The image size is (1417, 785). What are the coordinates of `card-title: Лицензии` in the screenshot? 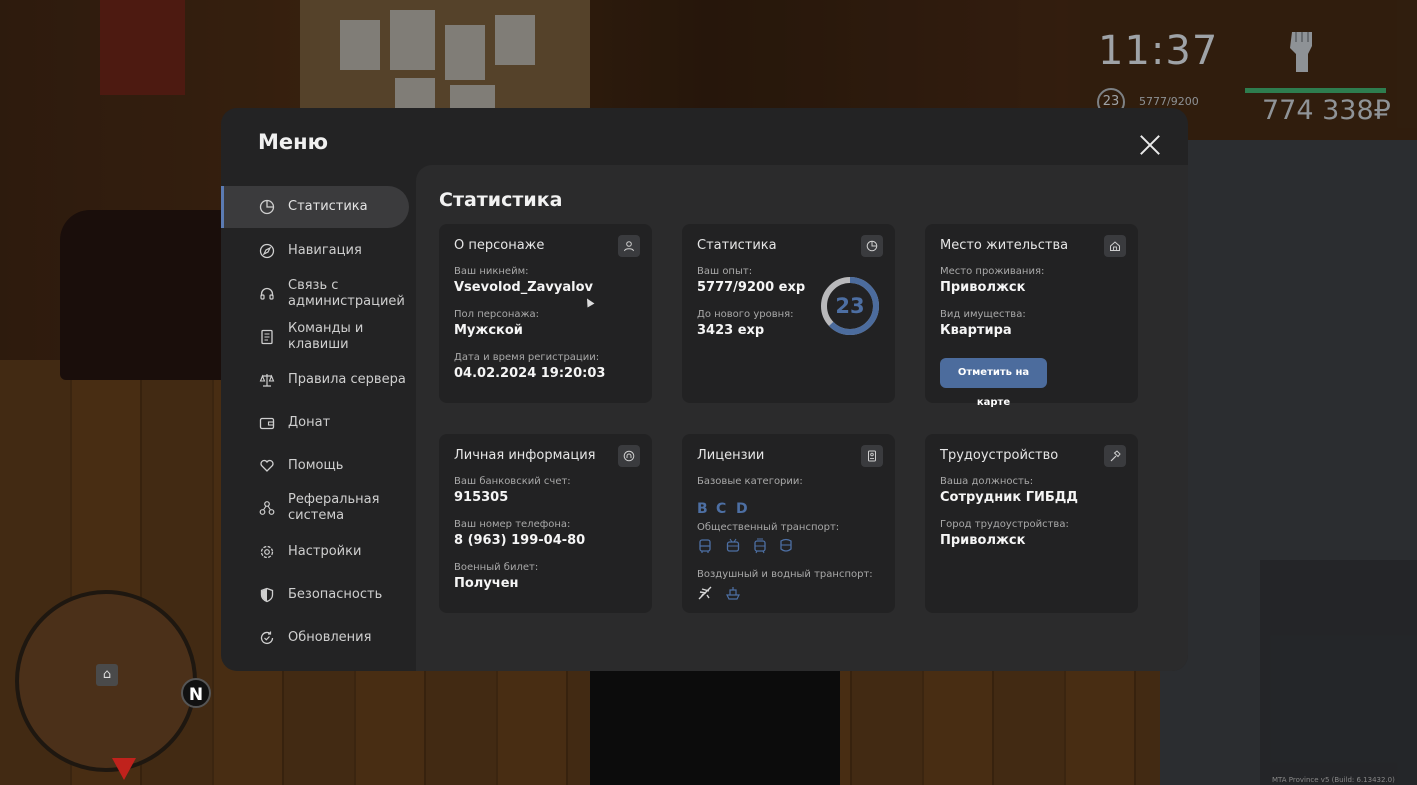 It's located at (731, 455).